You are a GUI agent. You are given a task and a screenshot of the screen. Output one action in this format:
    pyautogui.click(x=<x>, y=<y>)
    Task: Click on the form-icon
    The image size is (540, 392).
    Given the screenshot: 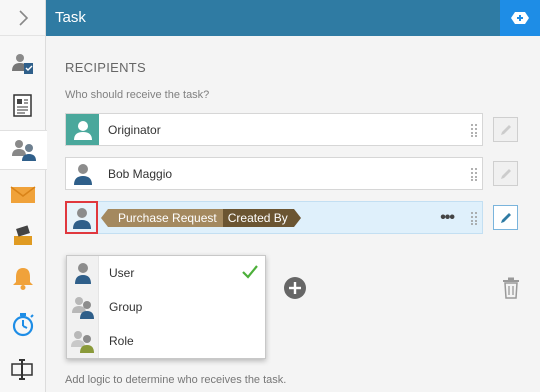 What is the action you would take?
    pyautogui.click(x=22, y=105)
    